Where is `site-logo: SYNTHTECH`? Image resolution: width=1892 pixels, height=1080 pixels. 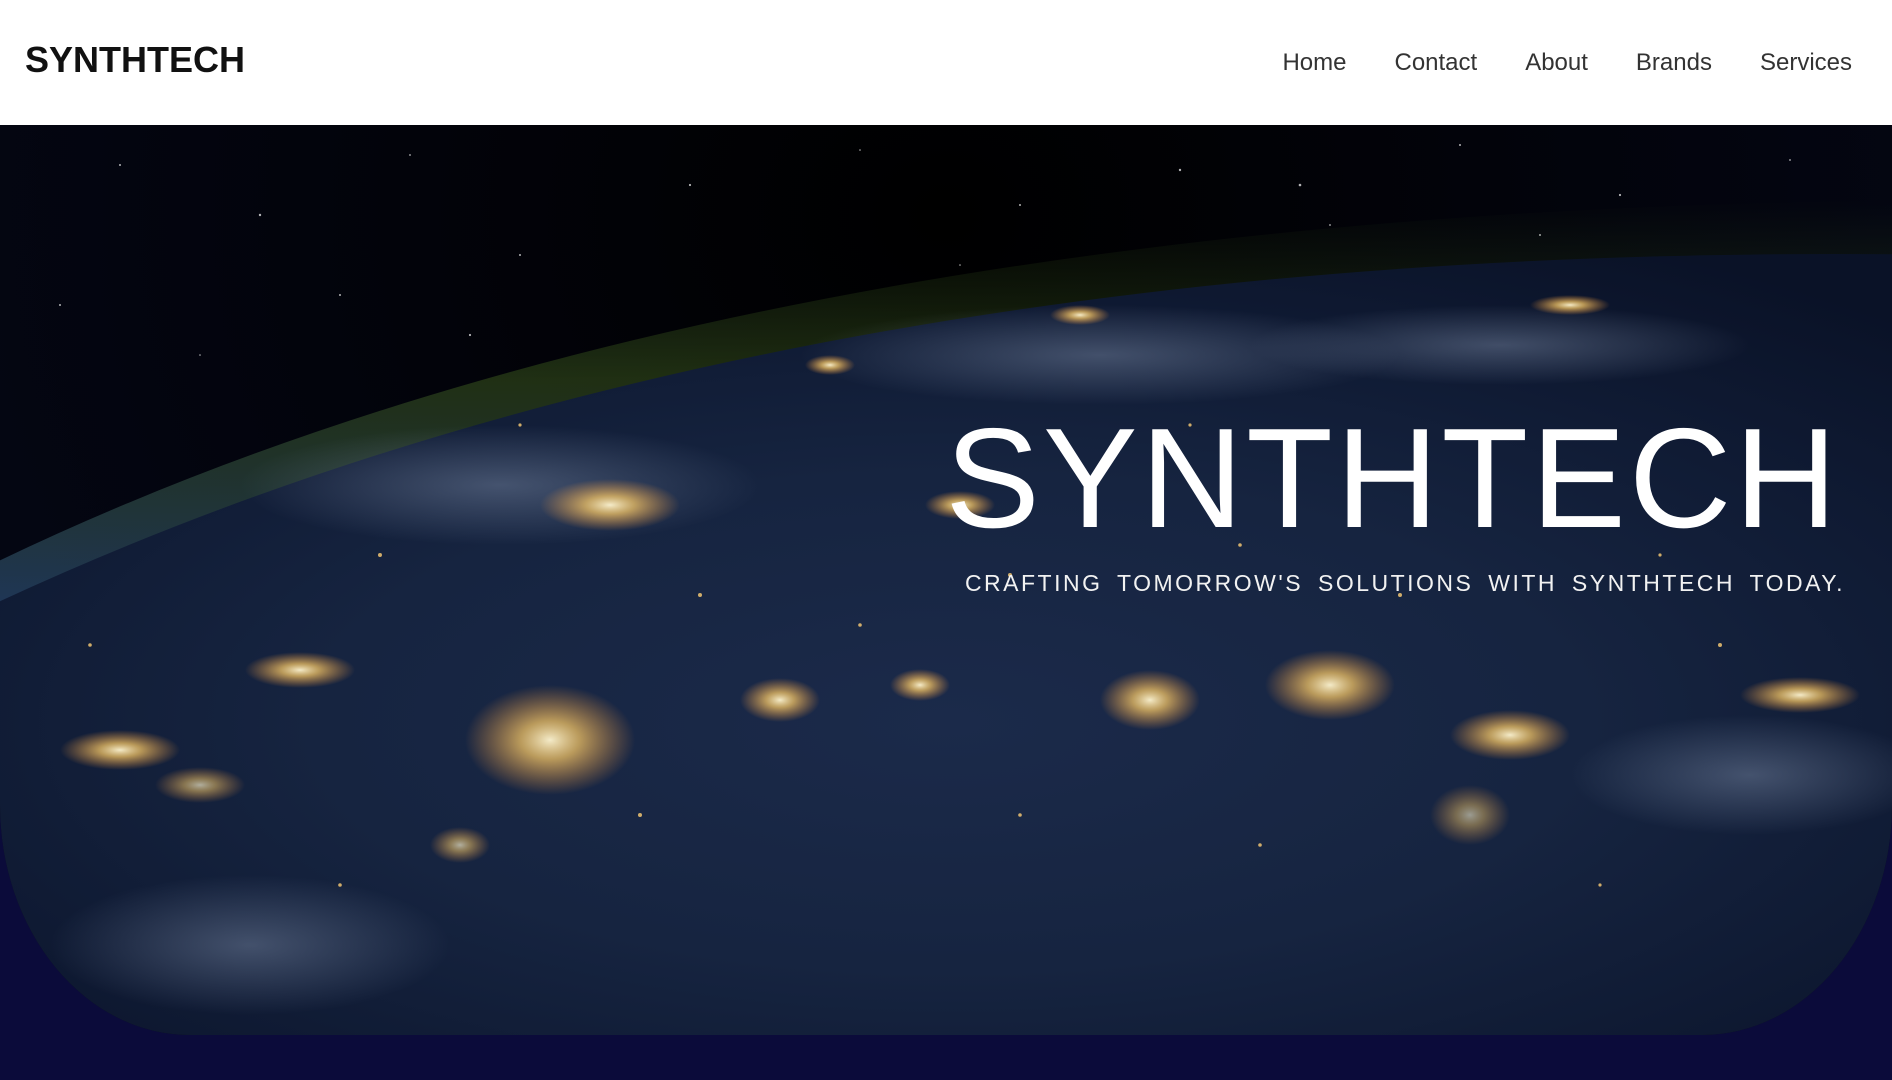
site-logo: SYNTHTECH is located at coordinates (135, 60).